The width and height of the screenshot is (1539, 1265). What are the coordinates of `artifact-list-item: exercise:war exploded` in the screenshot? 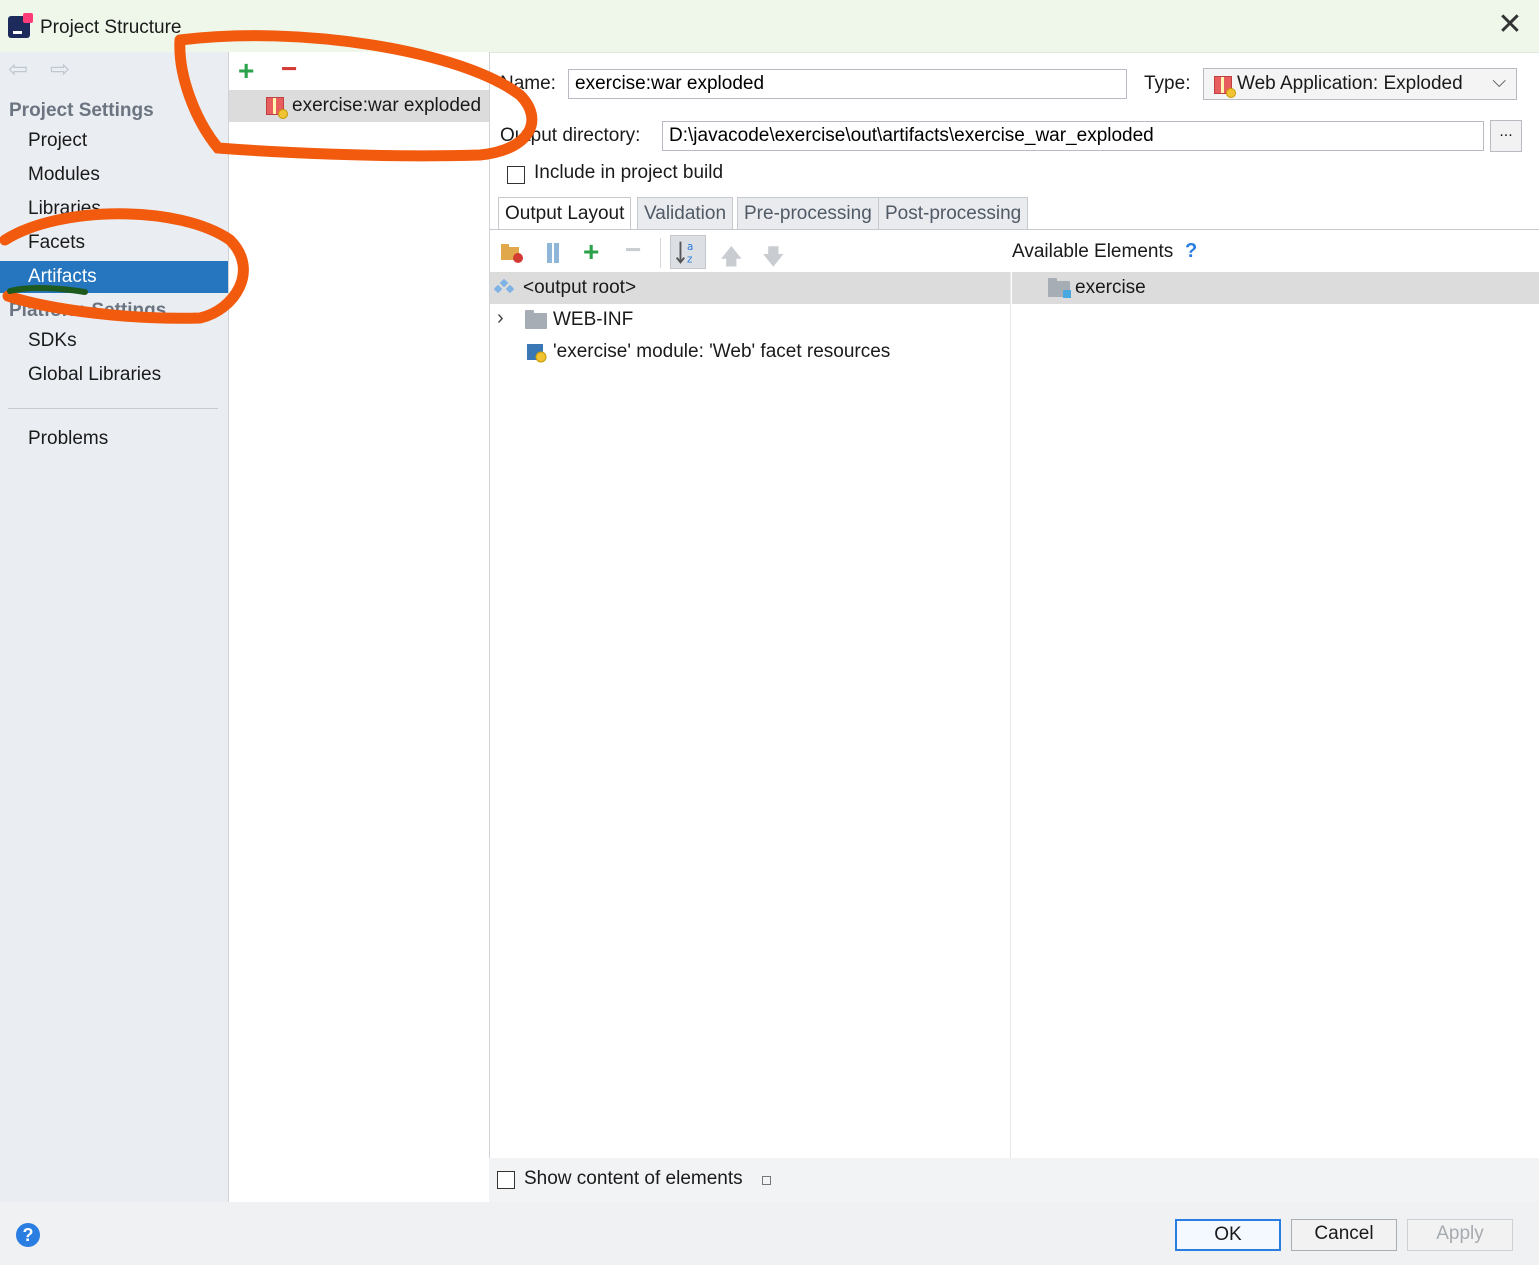 It's located at (359, 106).